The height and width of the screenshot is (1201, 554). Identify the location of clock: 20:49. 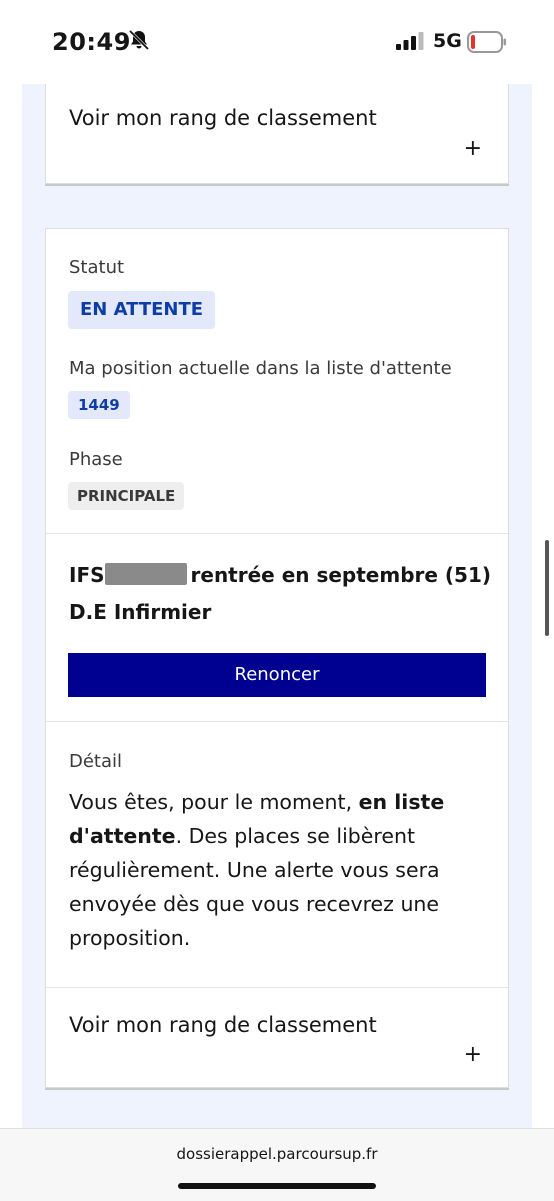
(91, 42).